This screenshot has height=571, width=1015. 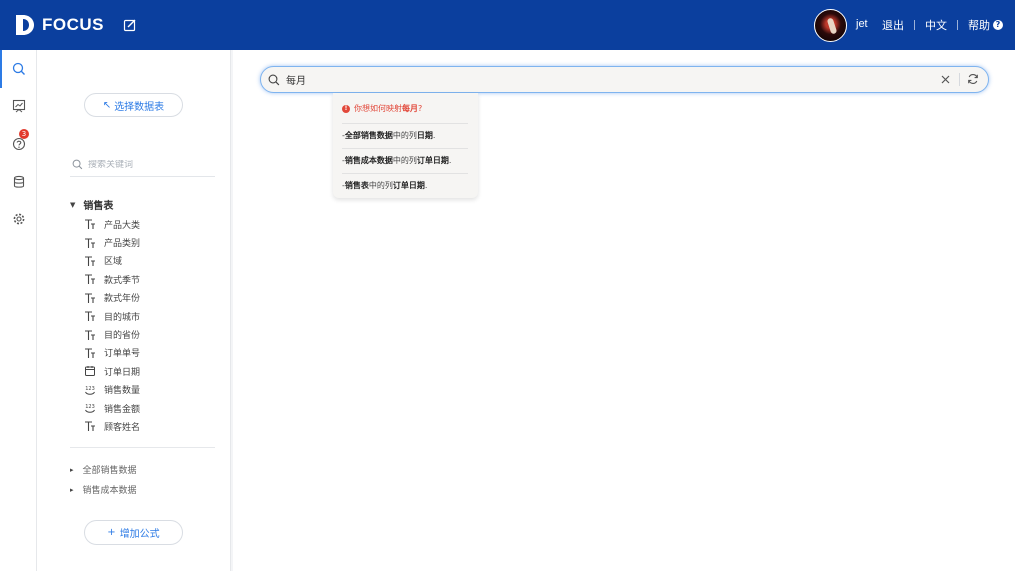 I want to click on suggestion-item: - 销售表 中的列 订单日期., so click(x=405, y=185).